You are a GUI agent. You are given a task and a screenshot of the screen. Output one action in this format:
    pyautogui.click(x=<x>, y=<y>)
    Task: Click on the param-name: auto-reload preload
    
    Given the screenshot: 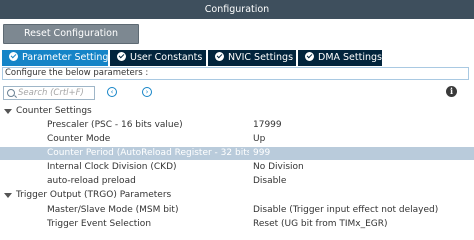 What is the action you would take?
    pyautogui.click(x=91, y=181)
    